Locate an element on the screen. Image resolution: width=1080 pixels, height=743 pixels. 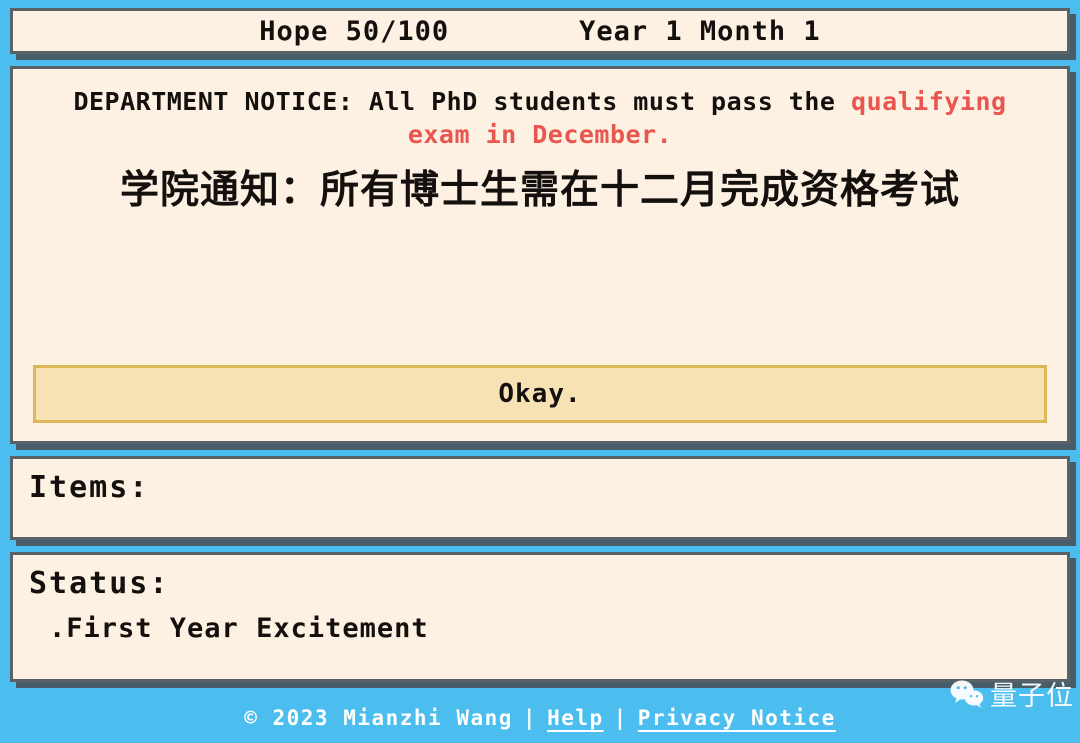
status-title: Status: is located at coordinates (99, 583).